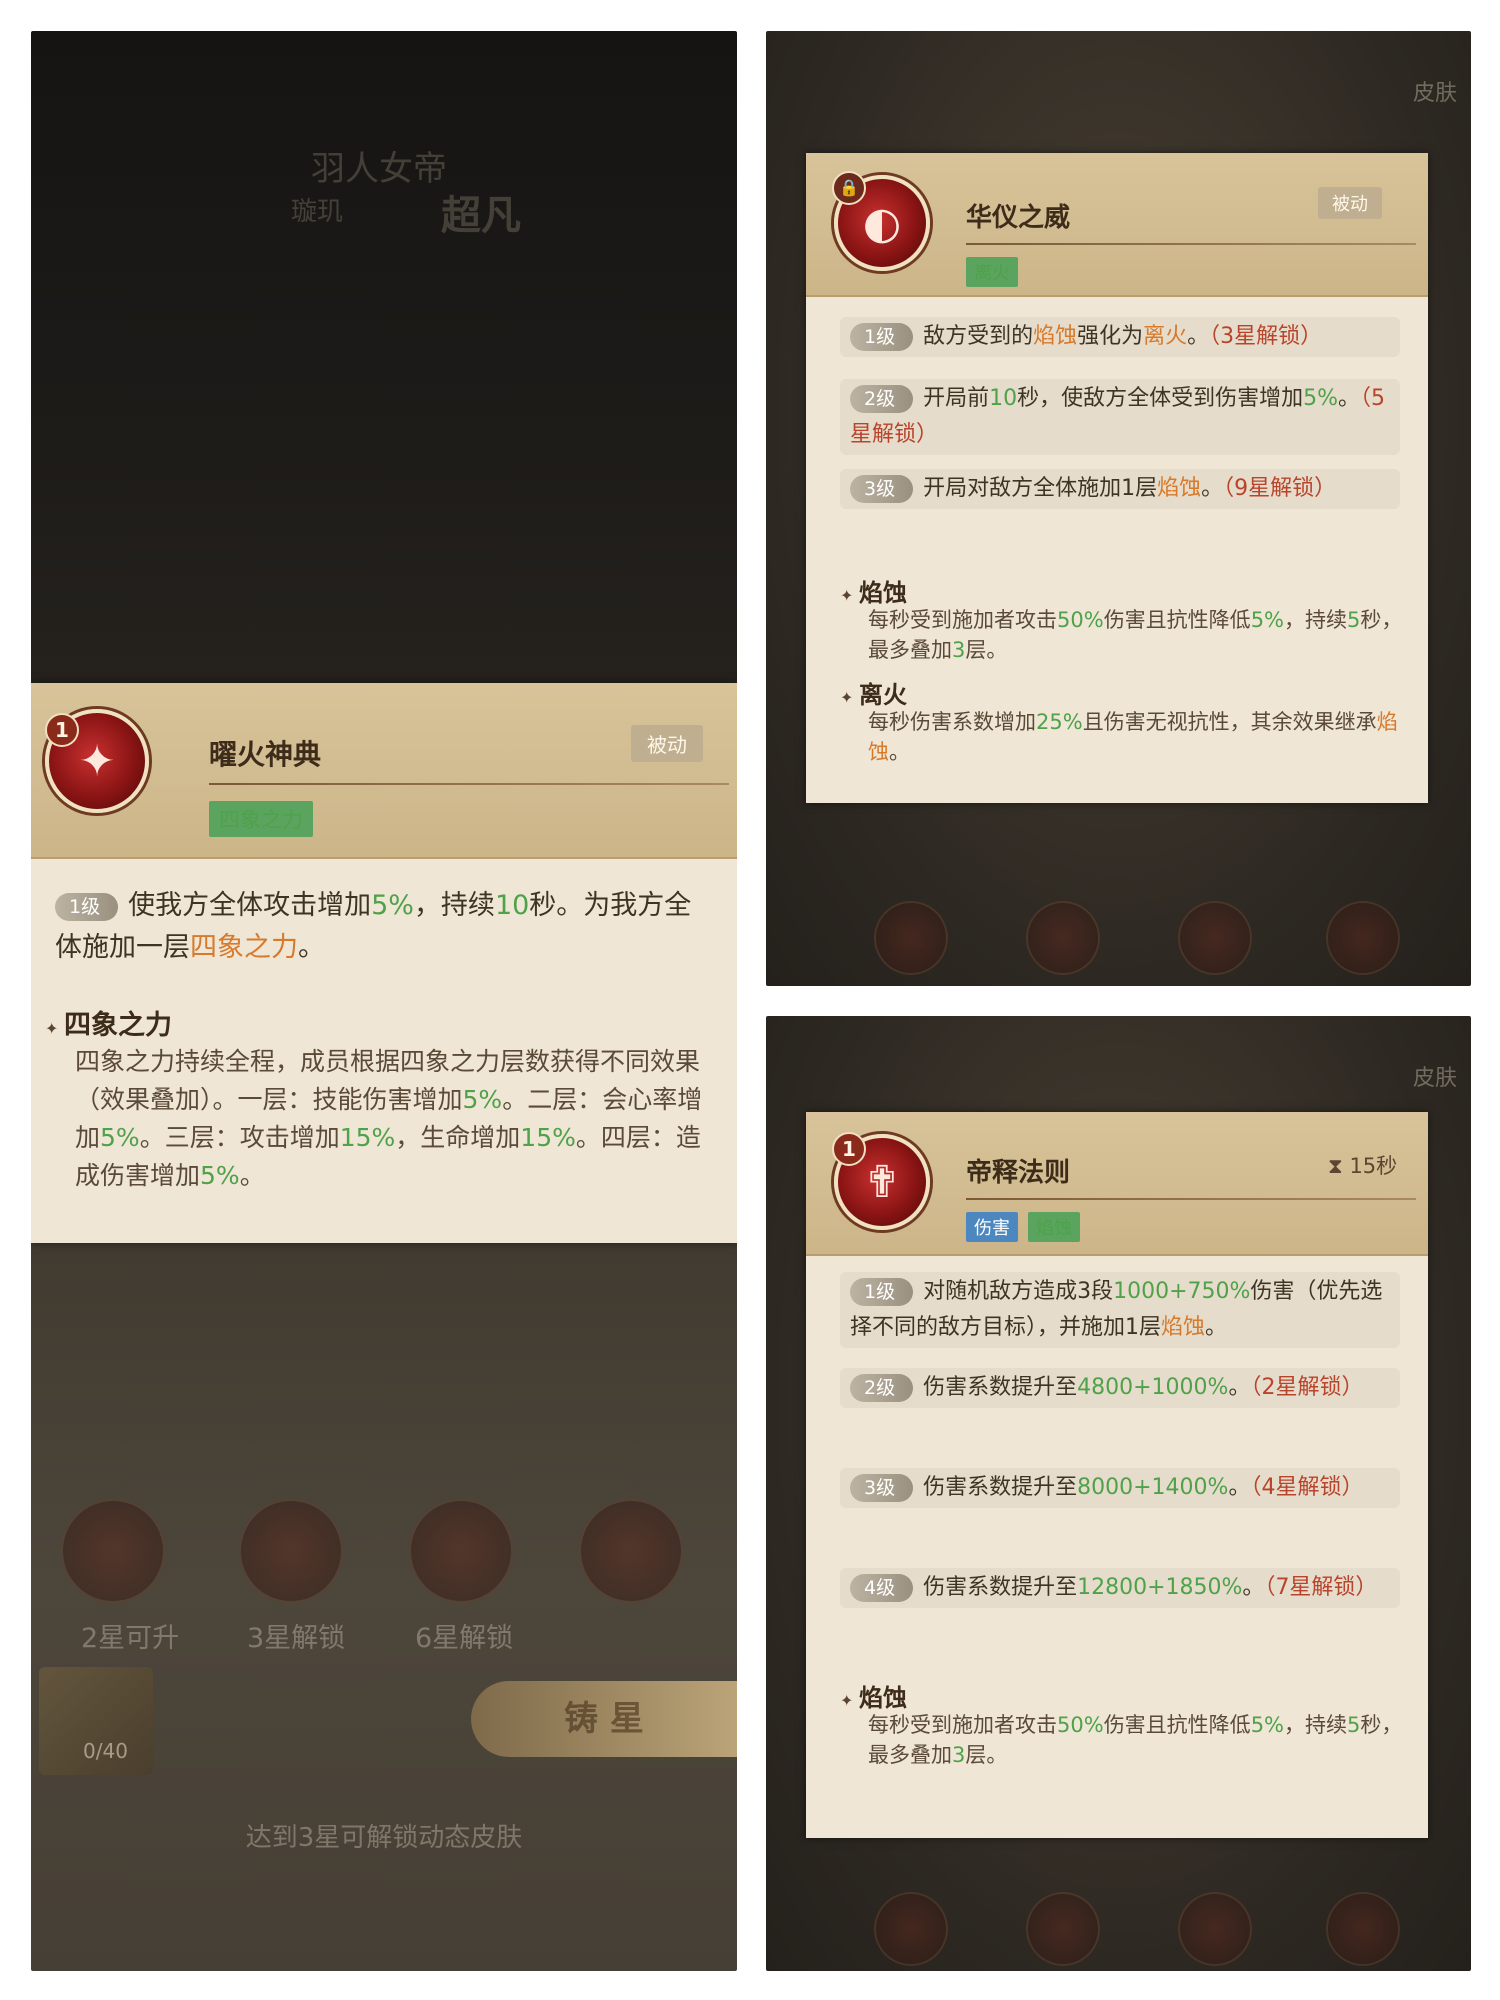 The height and width of the screenshot is (2000, 1500). Describe the element at coordinates (882, 1588) in the screenshot. I see `level-badge: 4级` at that location.